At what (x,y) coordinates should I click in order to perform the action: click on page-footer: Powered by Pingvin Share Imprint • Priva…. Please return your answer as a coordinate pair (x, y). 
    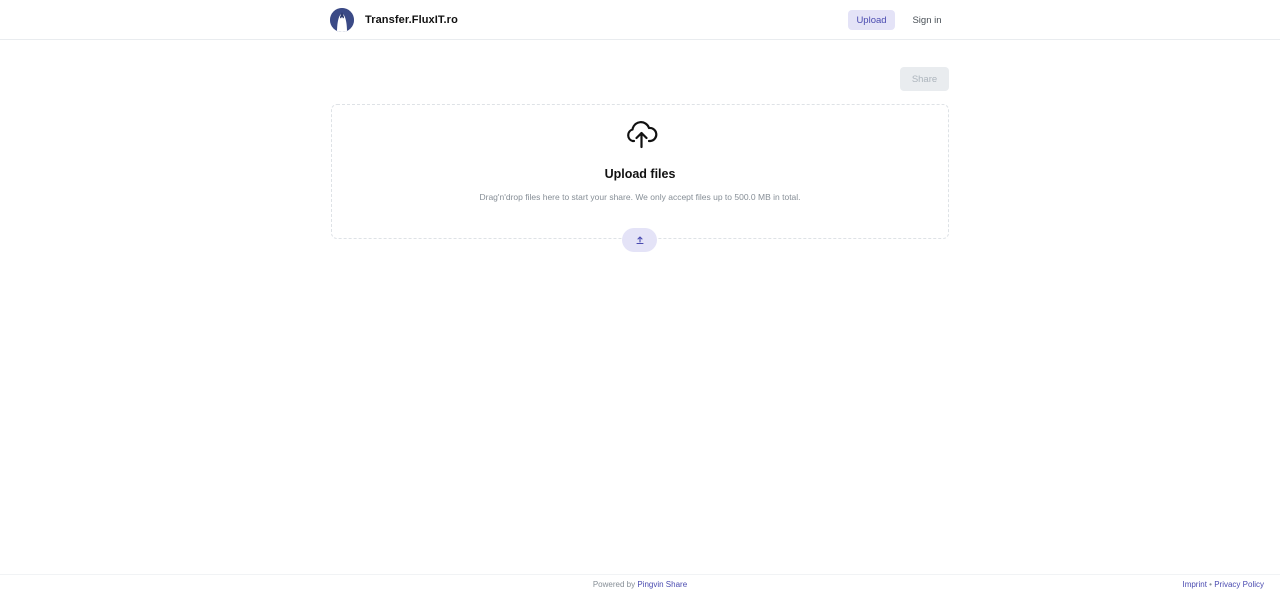
    Looking at the image, I should click on (640, 584).